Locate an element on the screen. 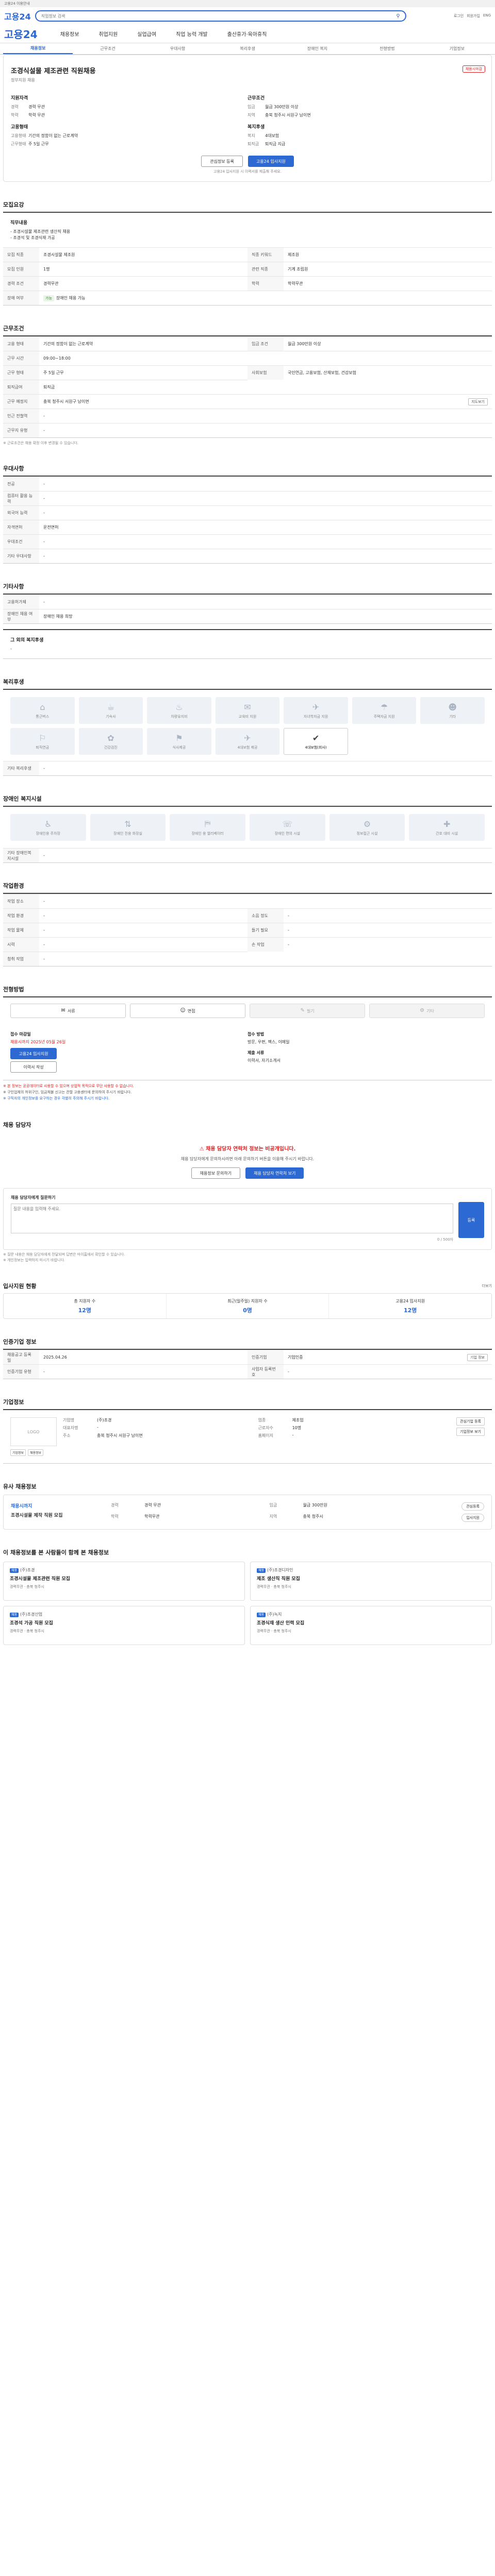 The image size is (495, 2576). access-icon: ⚙ is located at coordinates (367, 824).